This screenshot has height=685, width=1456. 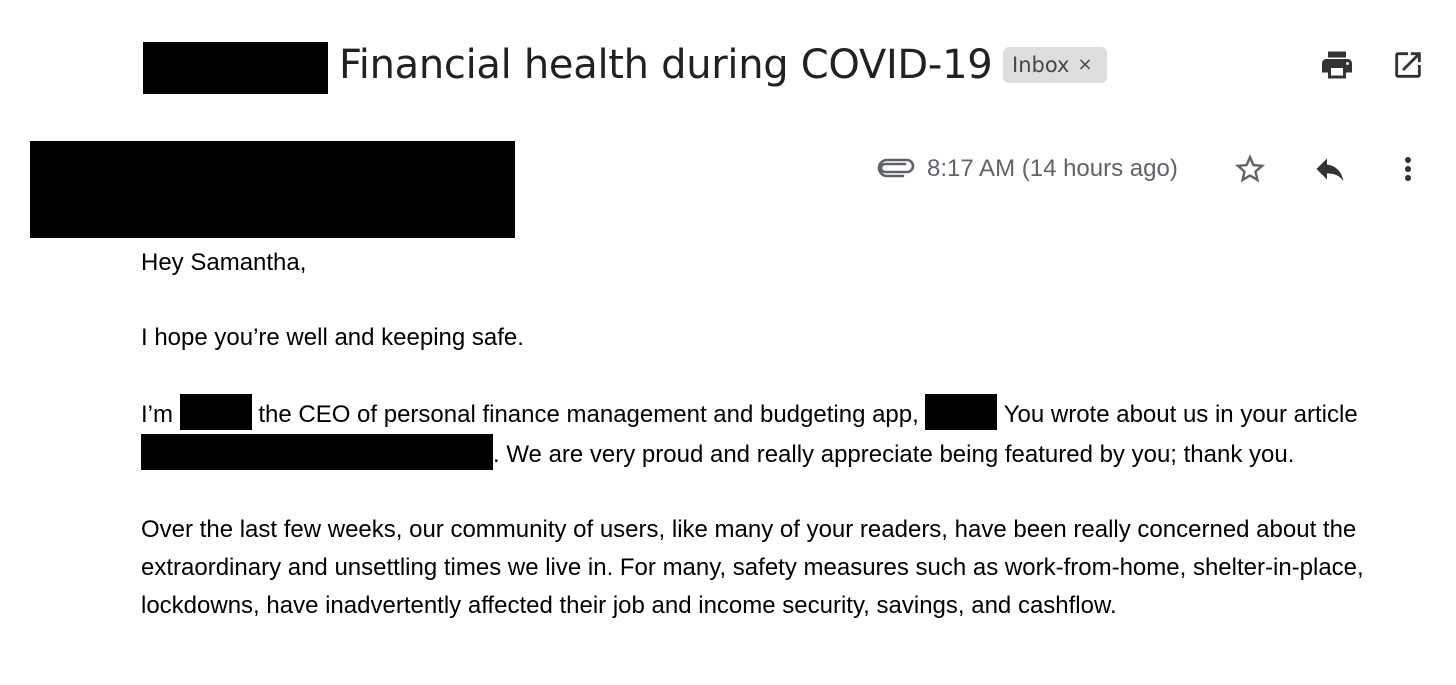 I want to click on p2-text-a: I’m, so click(x=160, y=414).